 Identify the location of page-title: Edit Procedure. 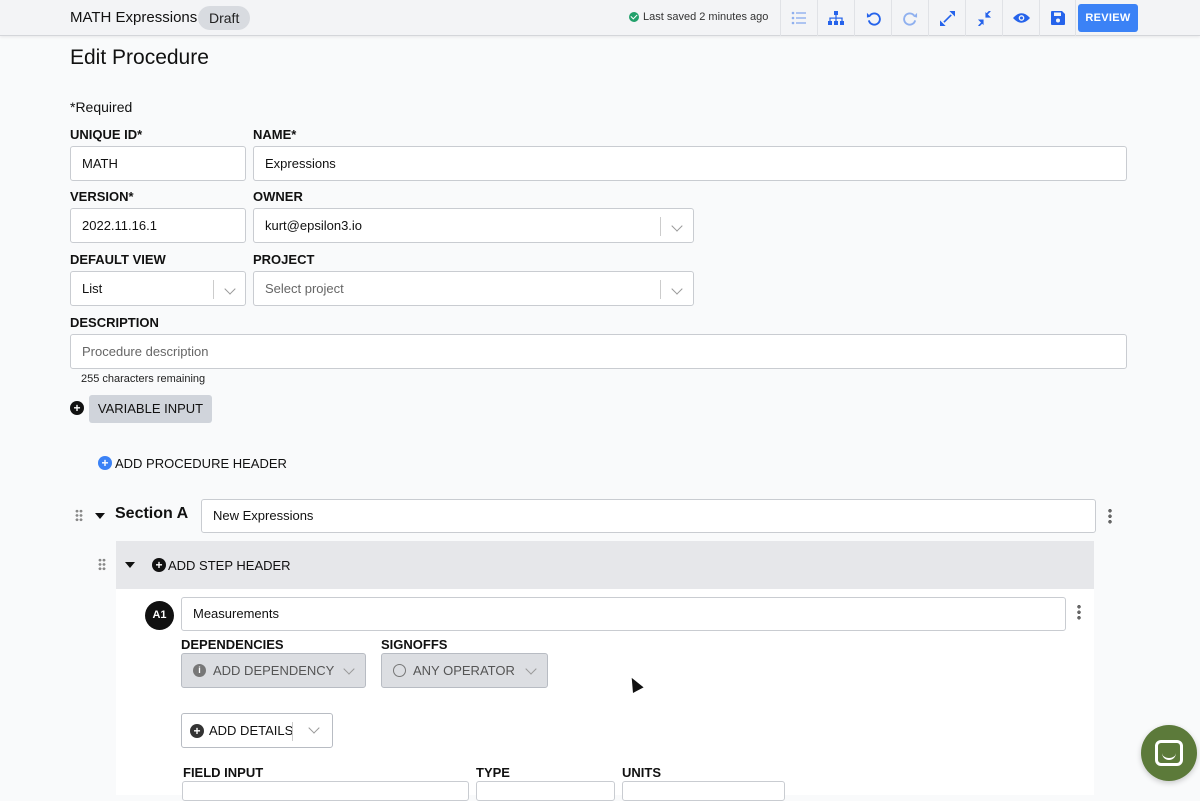
(139, 57).